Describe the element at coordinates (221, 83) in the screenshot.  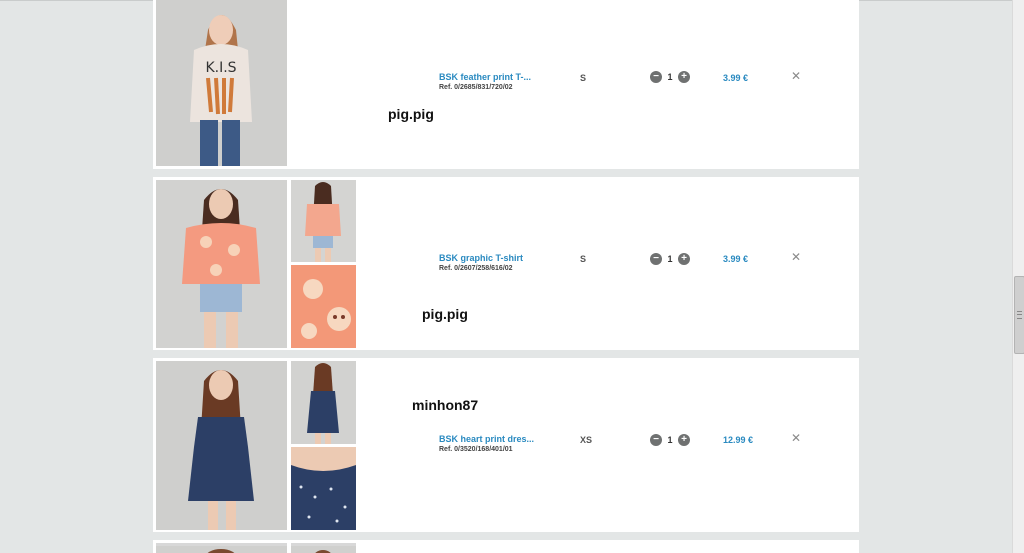
I see `product-image: K.I.S` at that location.